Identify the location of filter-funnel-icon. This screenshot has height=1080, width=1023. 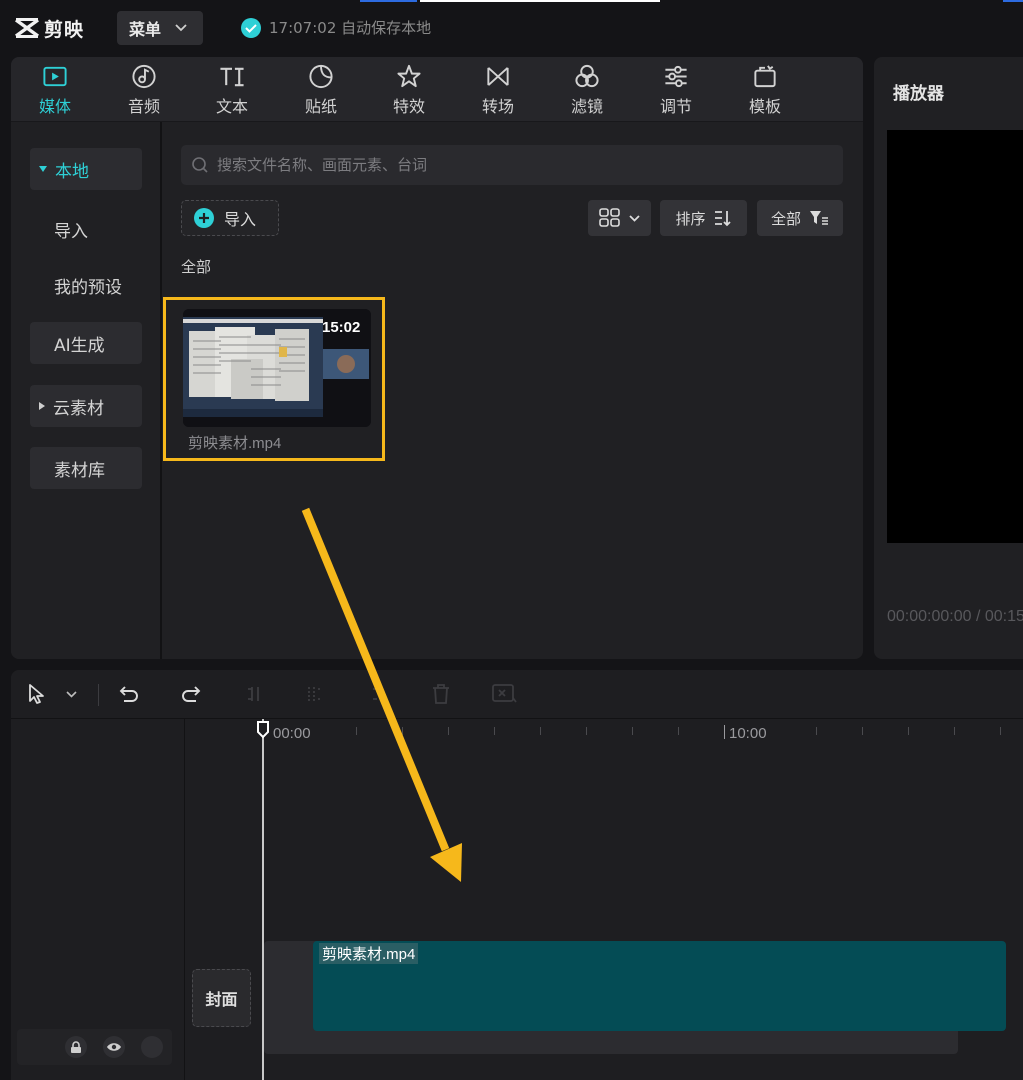
(819, 218).